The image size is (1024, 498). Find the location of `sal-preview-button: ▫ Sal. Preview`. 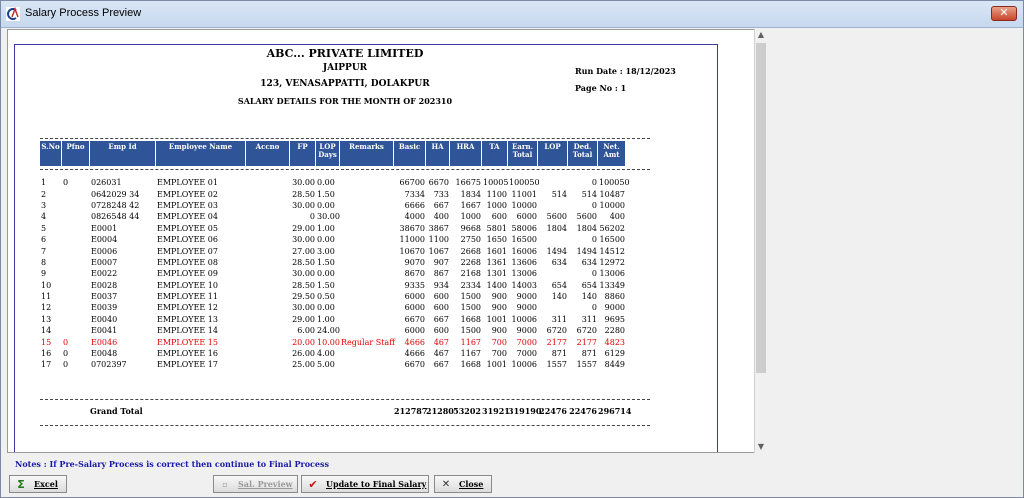

sal-preview-button: ▫ Sal. Preview is located at coordinates (255, 484).